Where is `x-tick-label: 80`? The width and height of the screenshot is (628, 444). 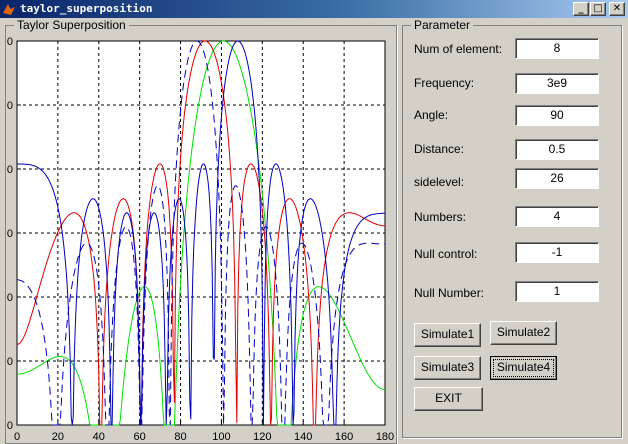
x-tick-label: 80 is located at coordinates (180, 437).